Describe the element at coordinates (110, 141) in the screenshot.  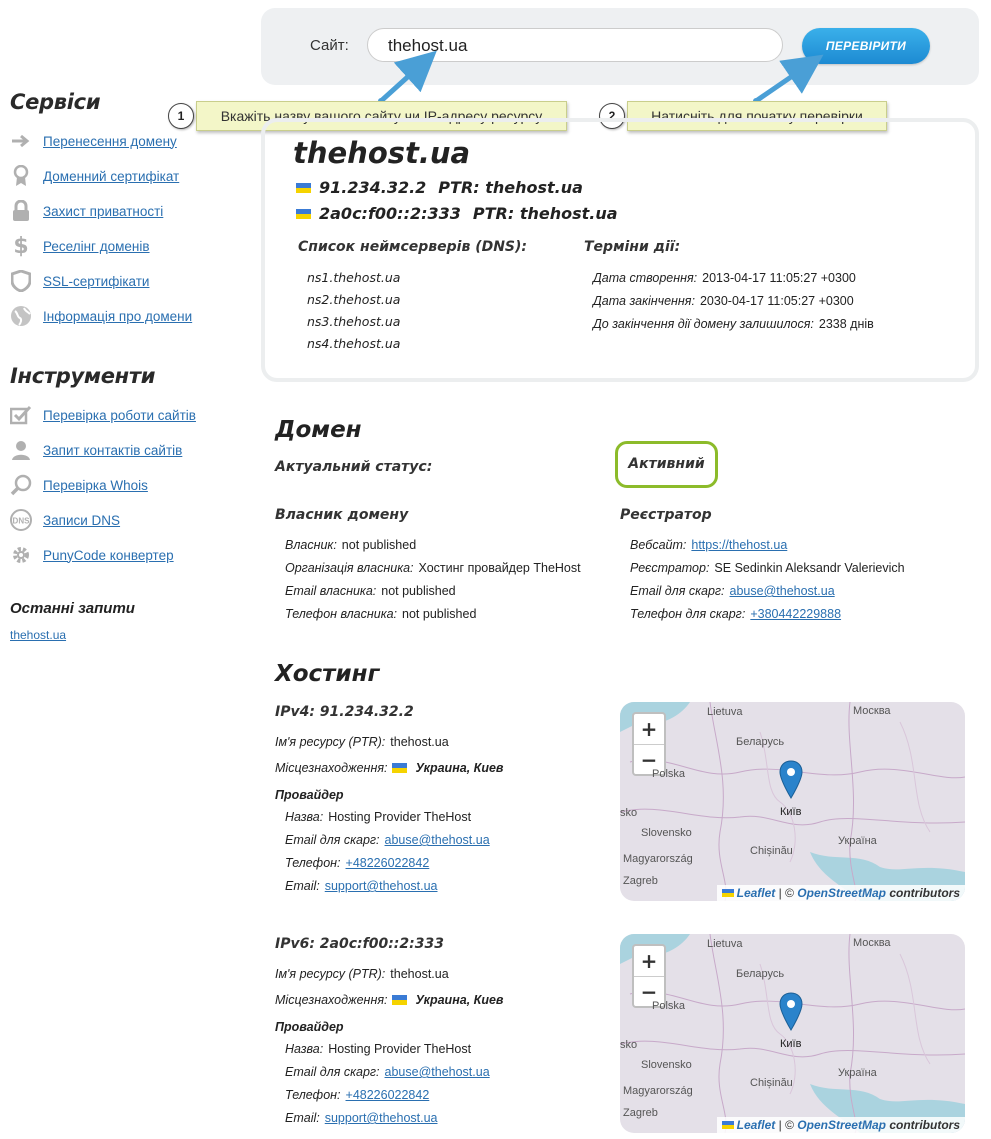
I see `sidebar-item-label: Перенесення домену` at that location.